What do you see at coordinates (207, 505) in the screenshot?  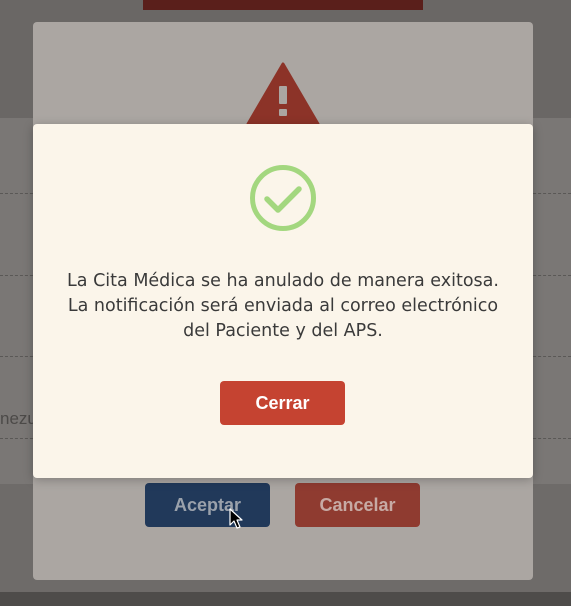 I see `accept-button: Aceptar` at bounding box center [207, 505].